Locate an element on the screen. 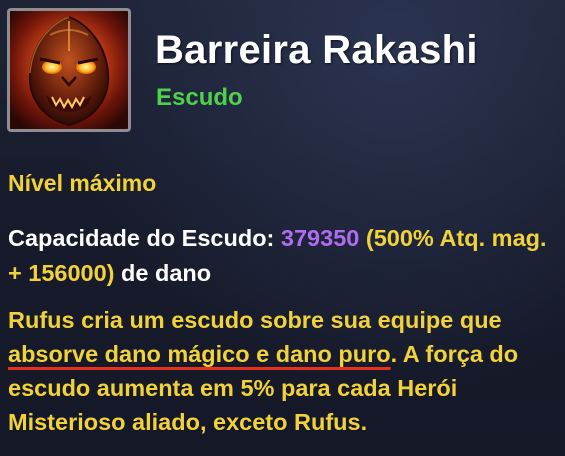 This screenshot has height=456, width=565. capacity-label: Capacidade do Escudo: is located at coordinates (141, 238).